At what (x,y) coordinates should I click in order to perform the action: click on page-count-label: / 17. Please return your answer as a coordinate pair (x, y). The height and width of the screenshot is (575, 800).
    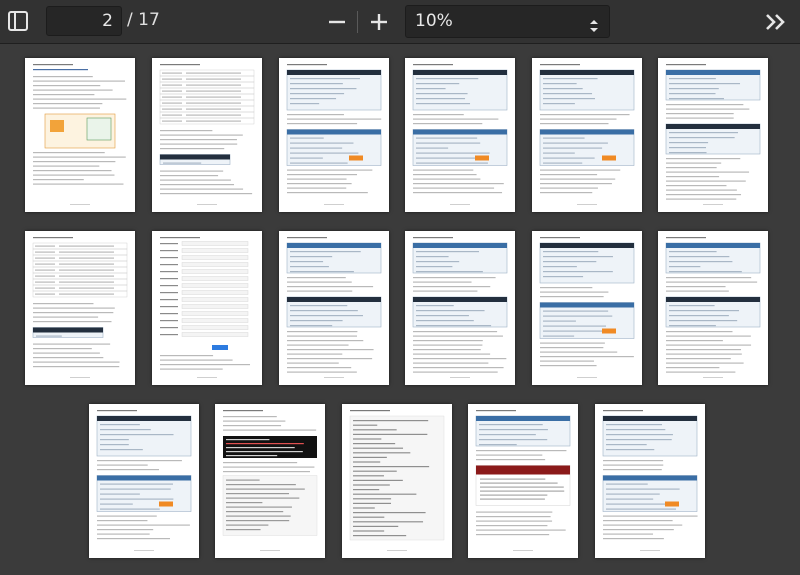
    Looking at the image, I should click on (143, 20).